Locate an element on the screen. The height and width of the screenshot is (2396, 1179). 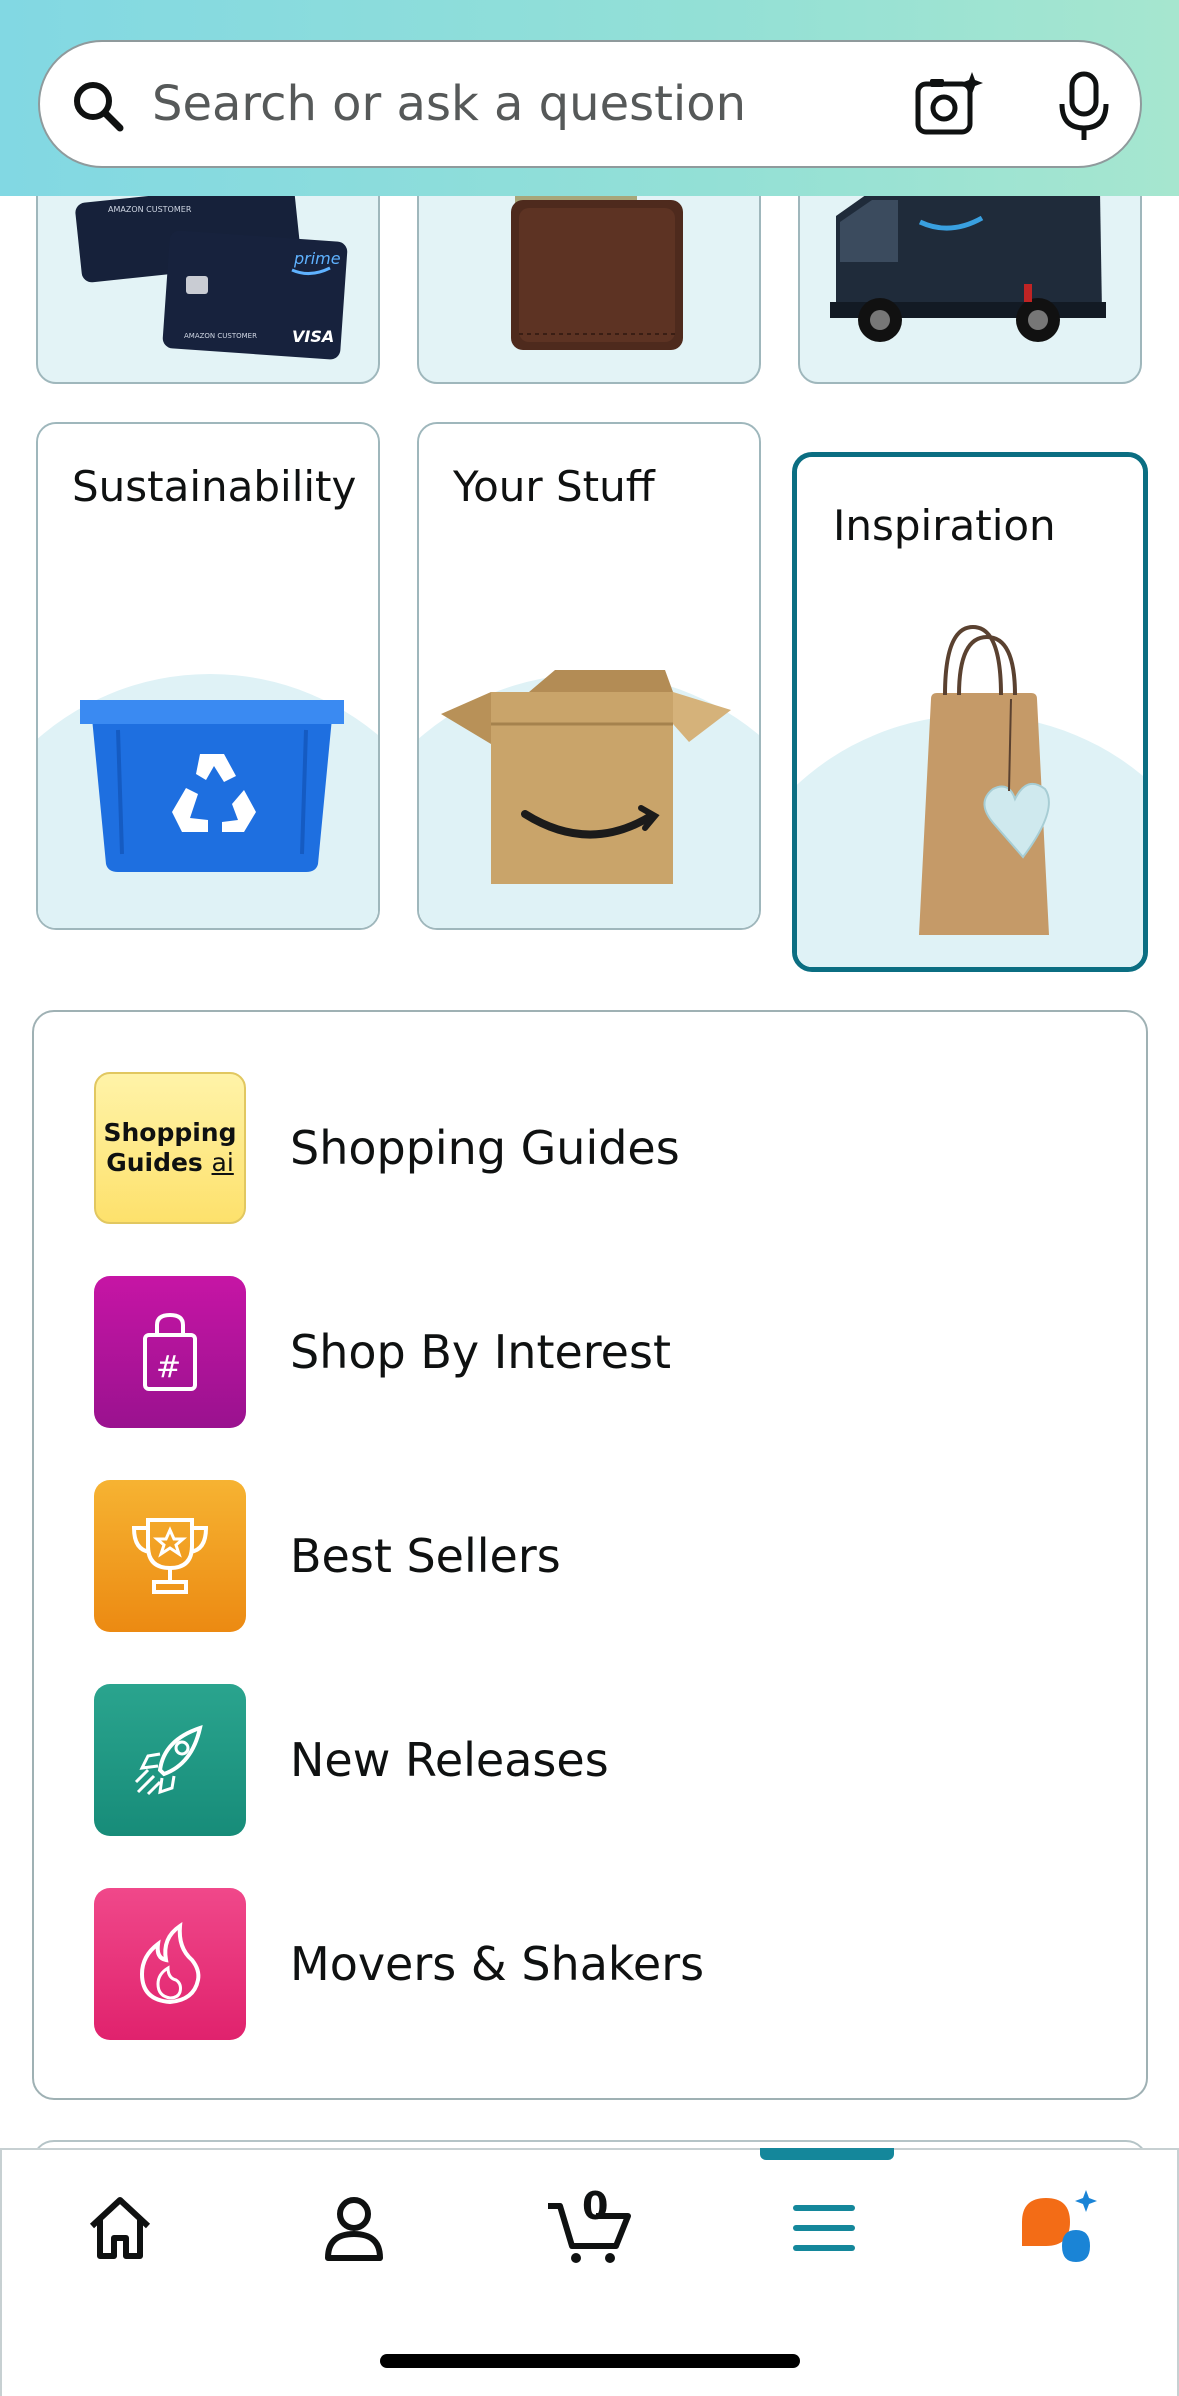
list-item-best-sellers: Best Sellers is located at coordinates (594, 1556).